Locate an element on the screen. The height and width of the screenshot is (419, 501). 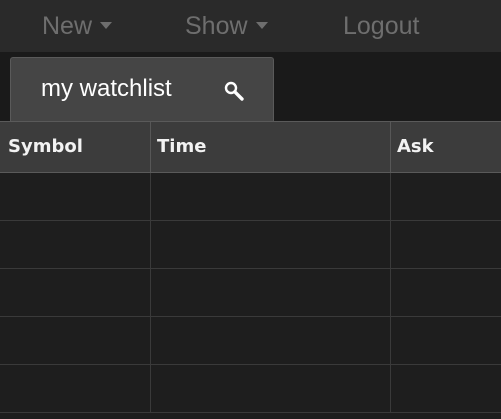
top-menu-bar: New Show Logout is located at coordinates (250, 26).